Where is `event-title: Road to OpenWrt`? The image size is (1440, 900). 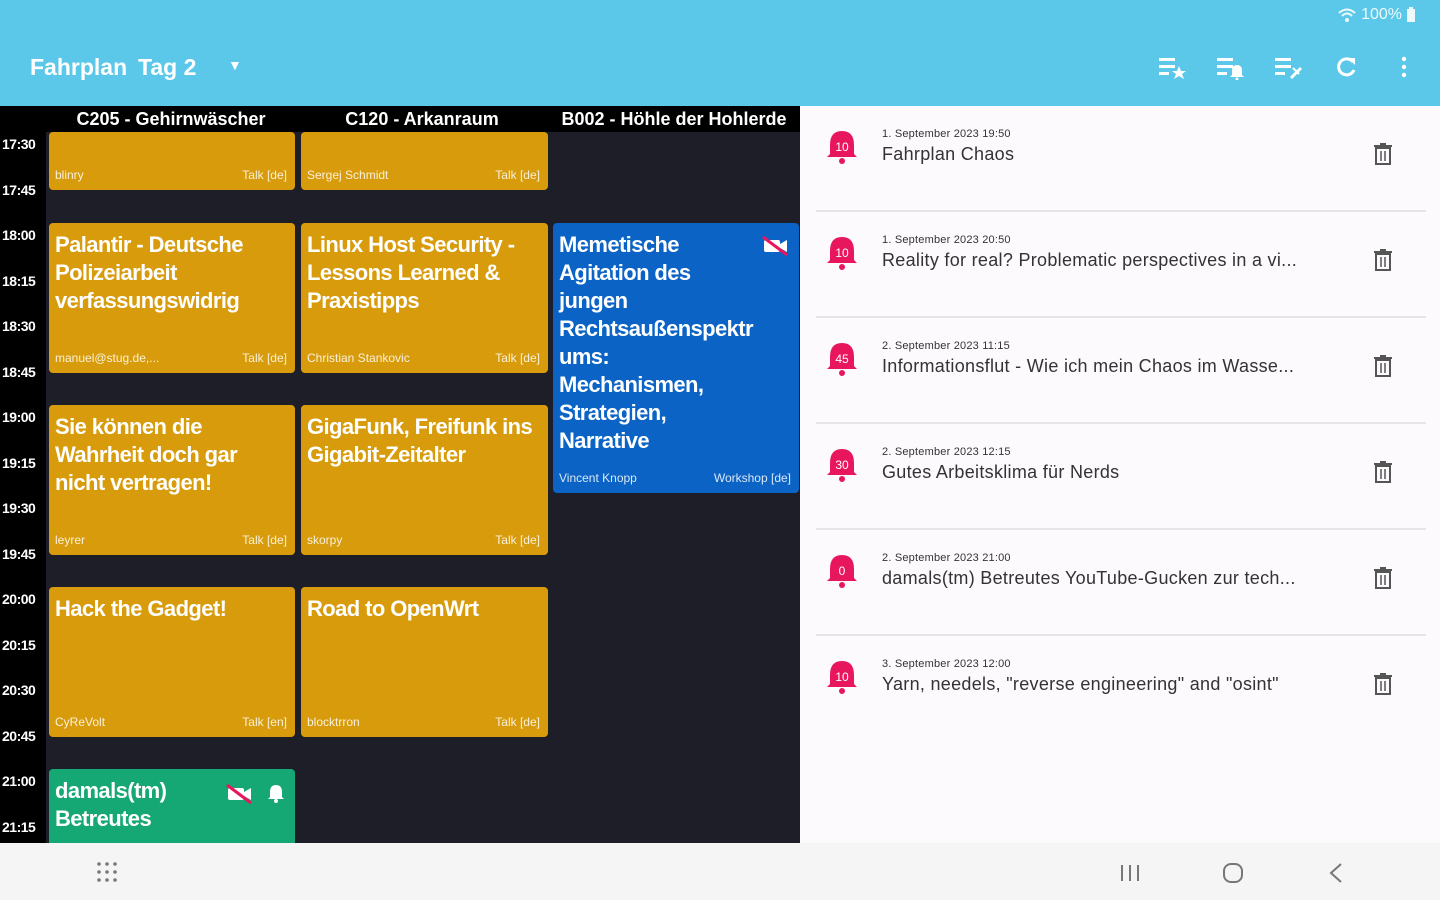
event-title: Road to OpenWrt is located at coordinates (393, 608).